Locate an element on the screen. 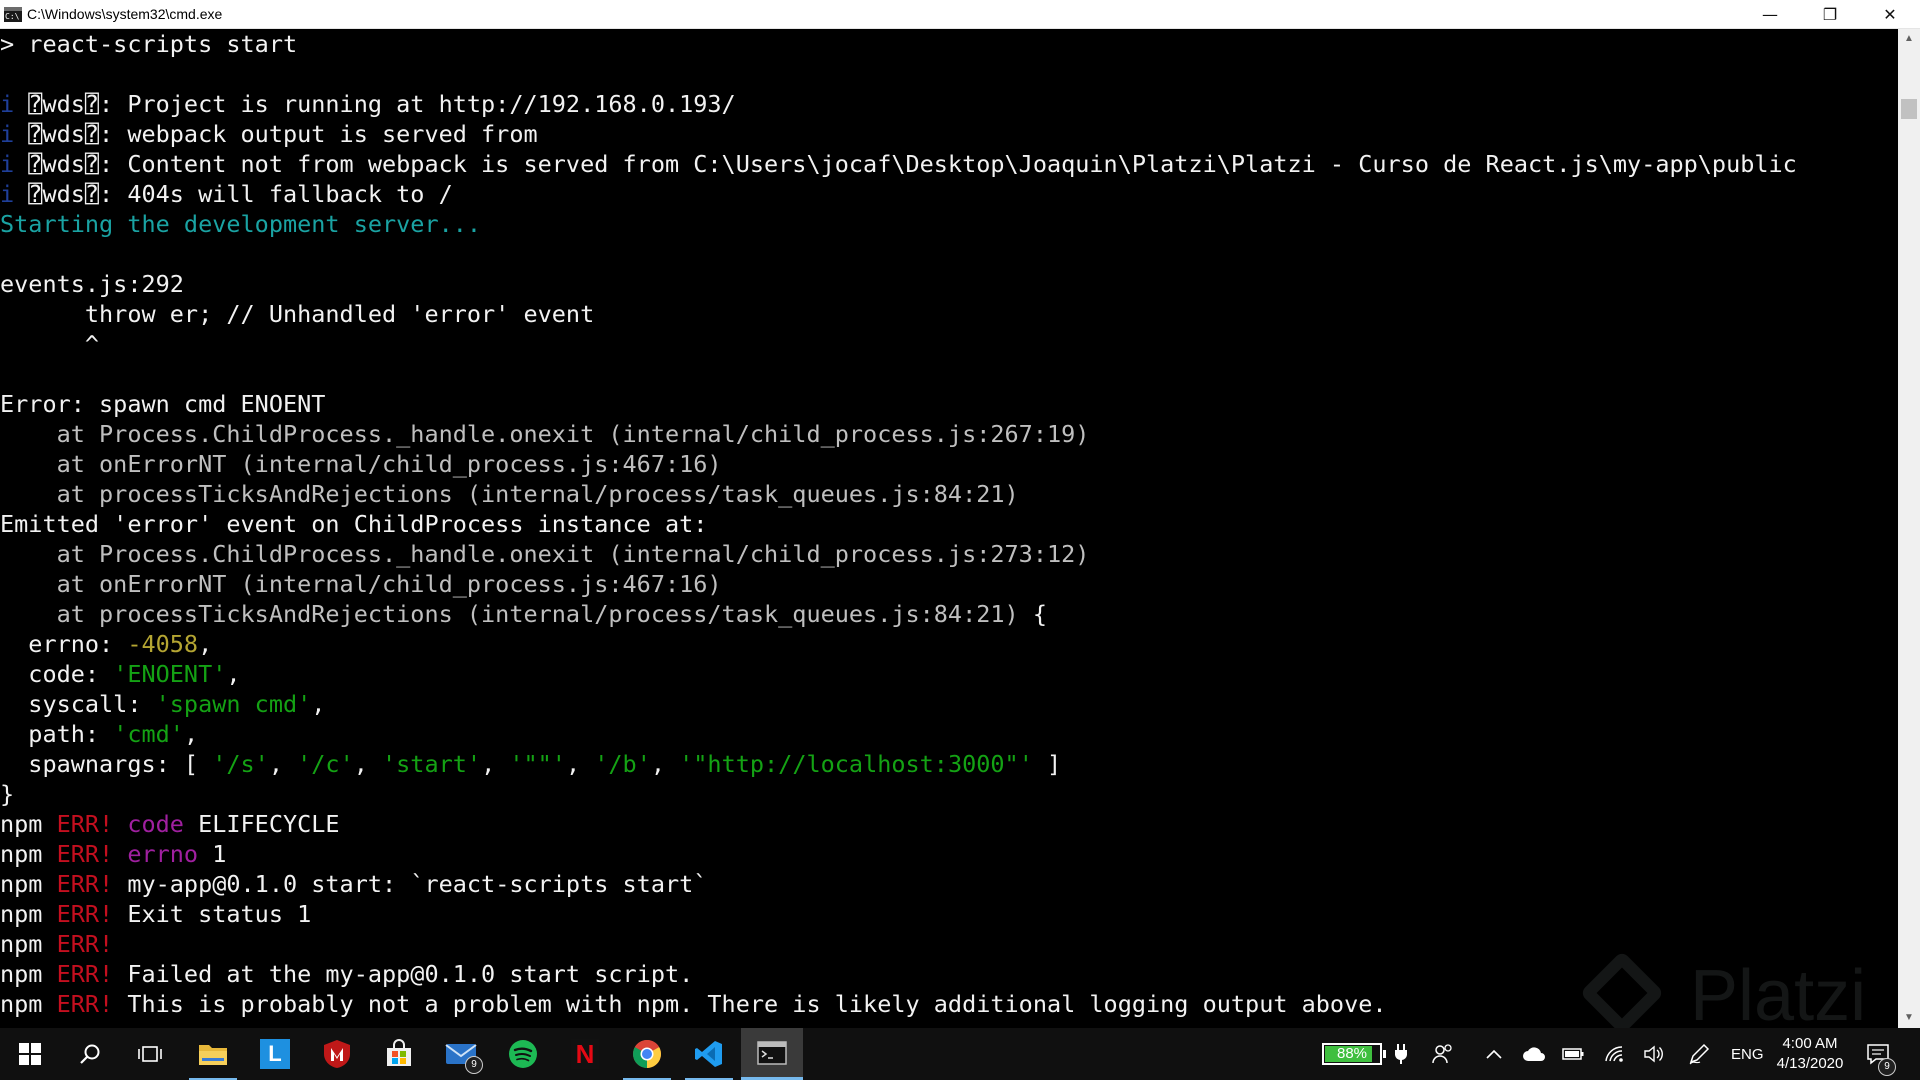  window-title-bar: C:\ C:\Windows\system32\cmd.exe — ❐ ✕ is located at coordinates (960, 14).